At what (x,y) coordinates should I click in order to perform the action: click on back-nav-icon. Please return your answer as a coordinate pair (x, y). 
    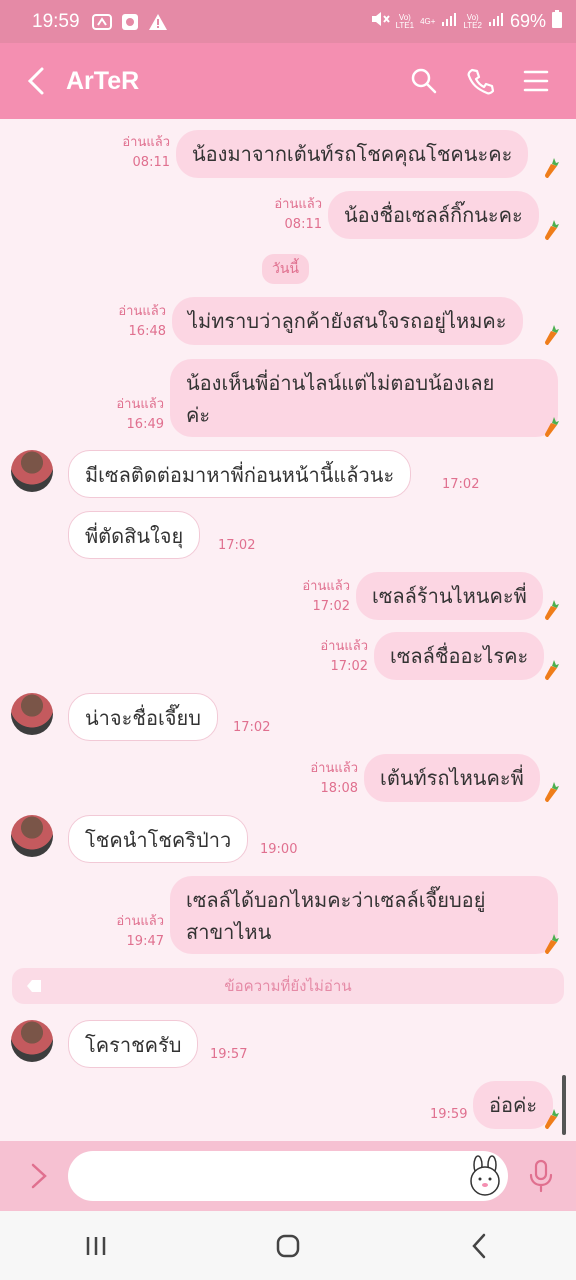
    Looking at the image, I should click on (480, 1246).